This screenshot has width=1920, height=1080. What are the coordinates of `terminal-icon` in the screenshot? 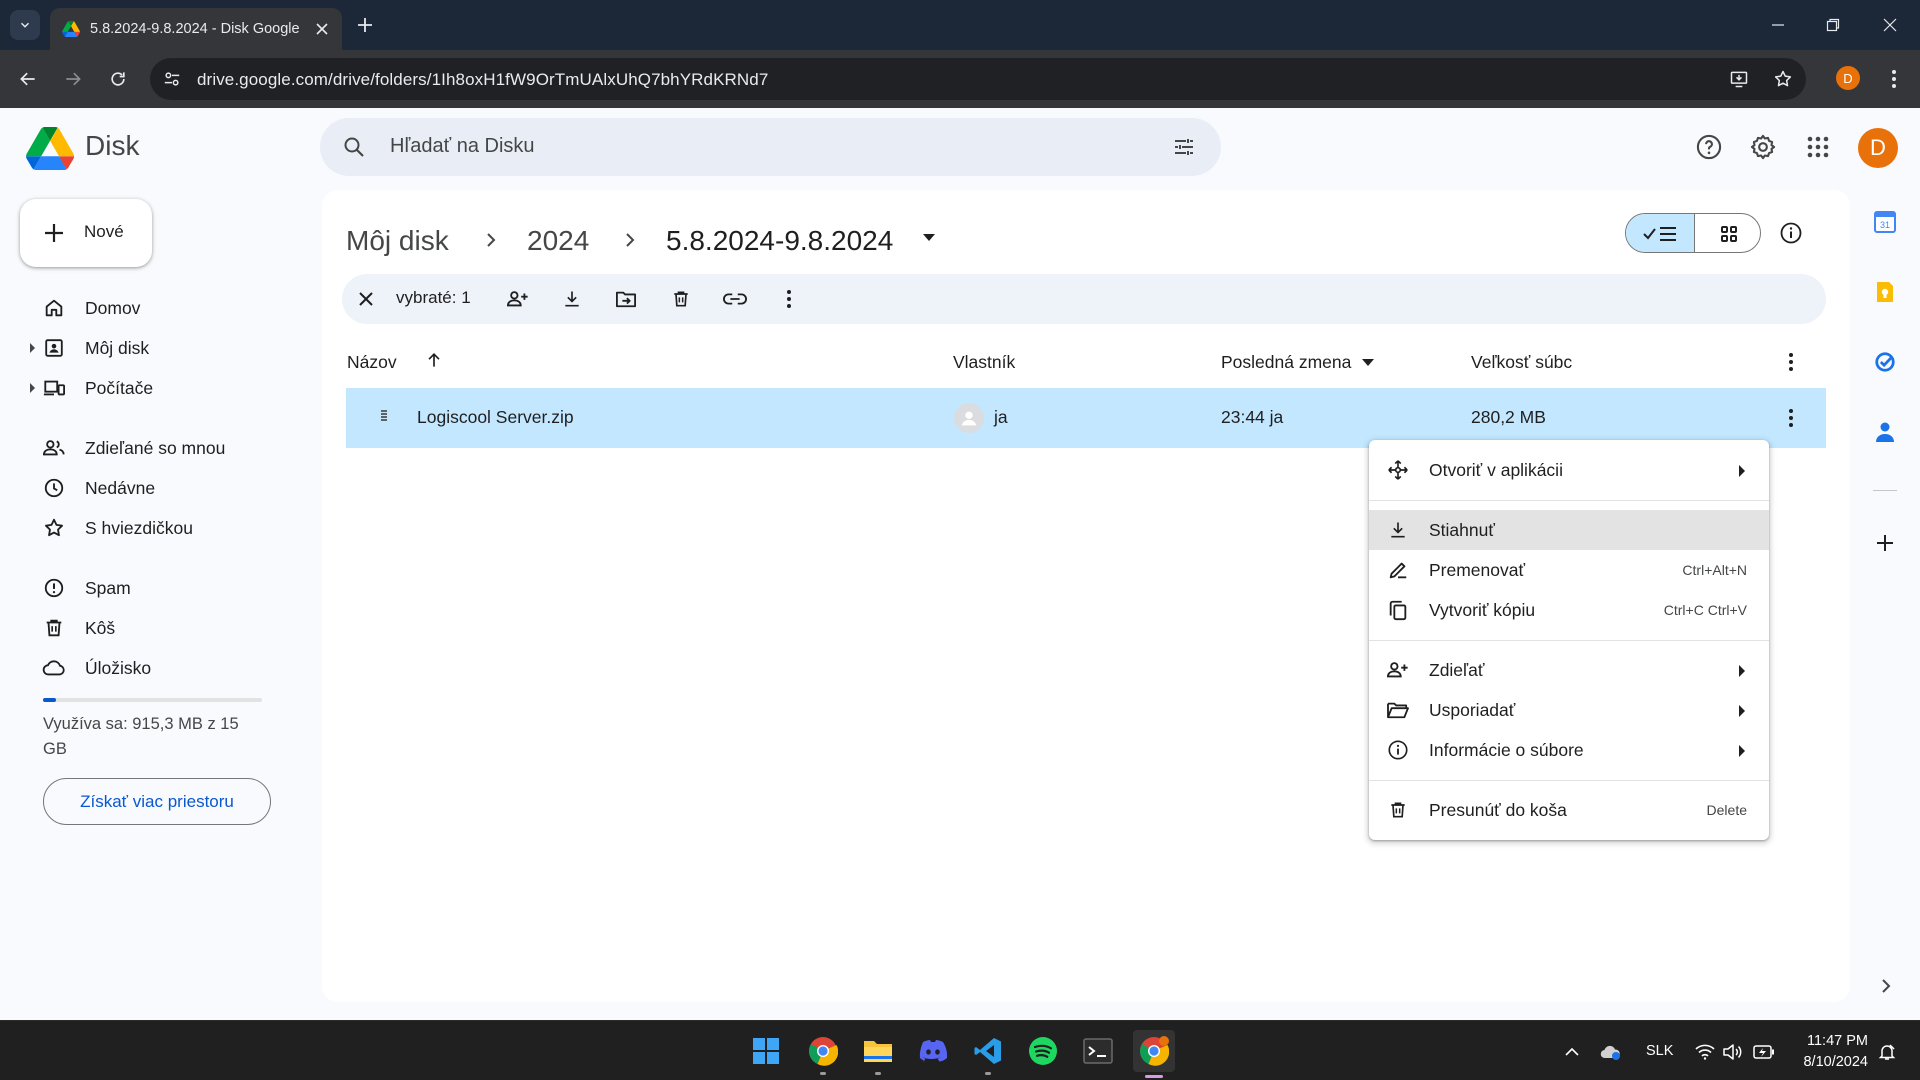 It's located at (1098, 1051).